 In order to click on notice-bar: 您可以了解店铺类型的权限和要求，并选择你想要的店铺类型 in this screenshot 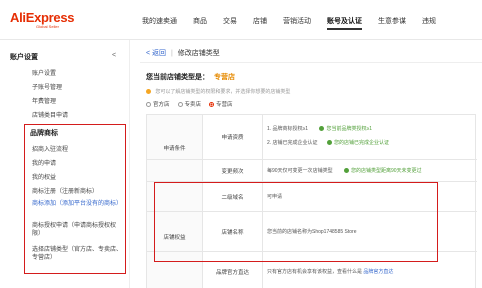, I will do `click(311, 91)`.